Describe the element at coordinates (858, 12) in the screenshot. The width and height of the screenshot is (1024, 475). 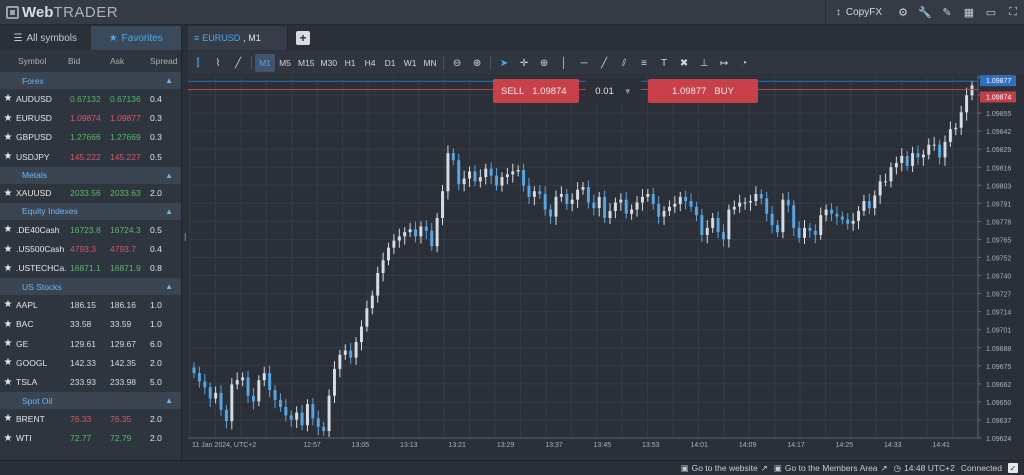
I see `copyfx-button: ↕ CopyFX` at that location.